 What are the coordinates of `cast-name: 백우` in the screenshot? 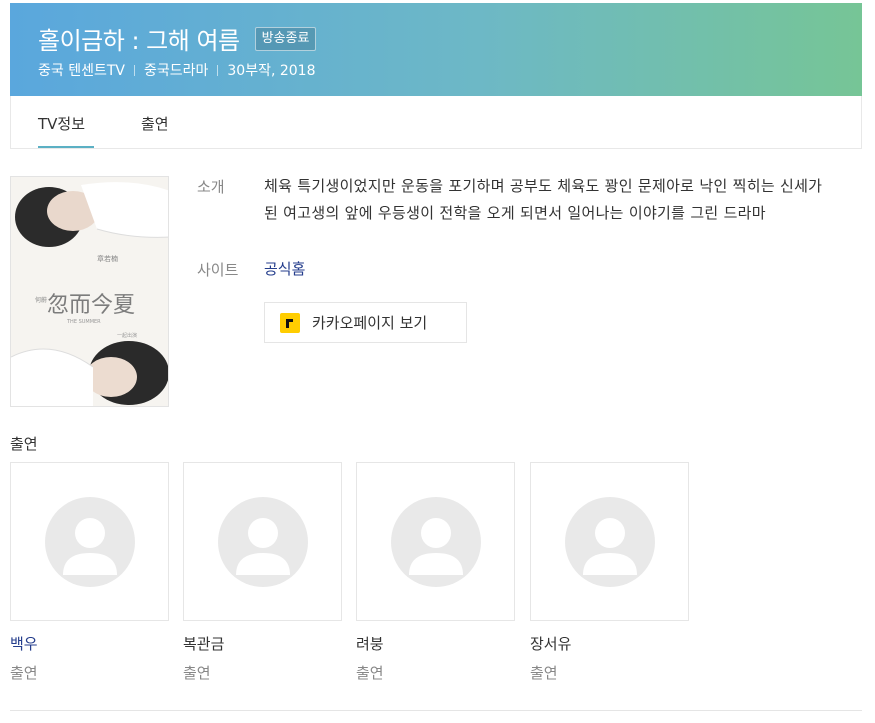 It's located at (89, 643).